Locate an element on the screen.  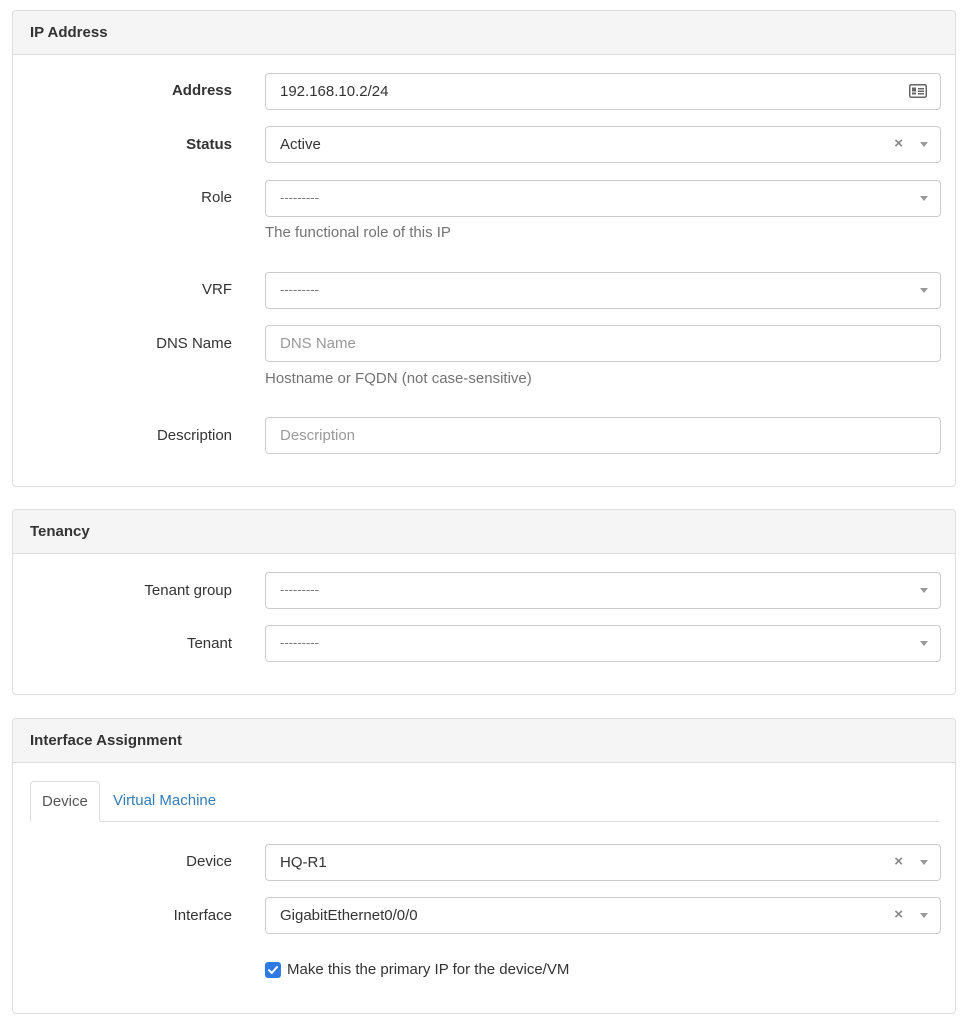
device-select: HQ-R1 × is located at coordinates (603, 862).